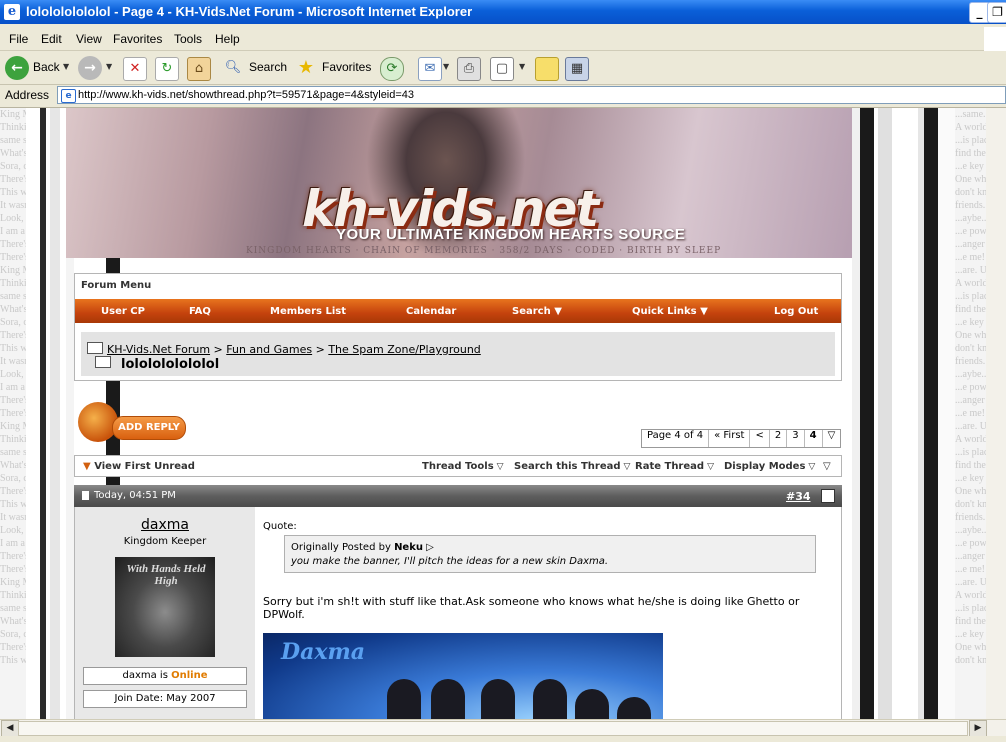 The width and height of the screenshot is (1006, 742). What do you see at coordinates (392, 69) in the screenshot?
I see `history-icon: ⟳` at bounding box center [392, 69].